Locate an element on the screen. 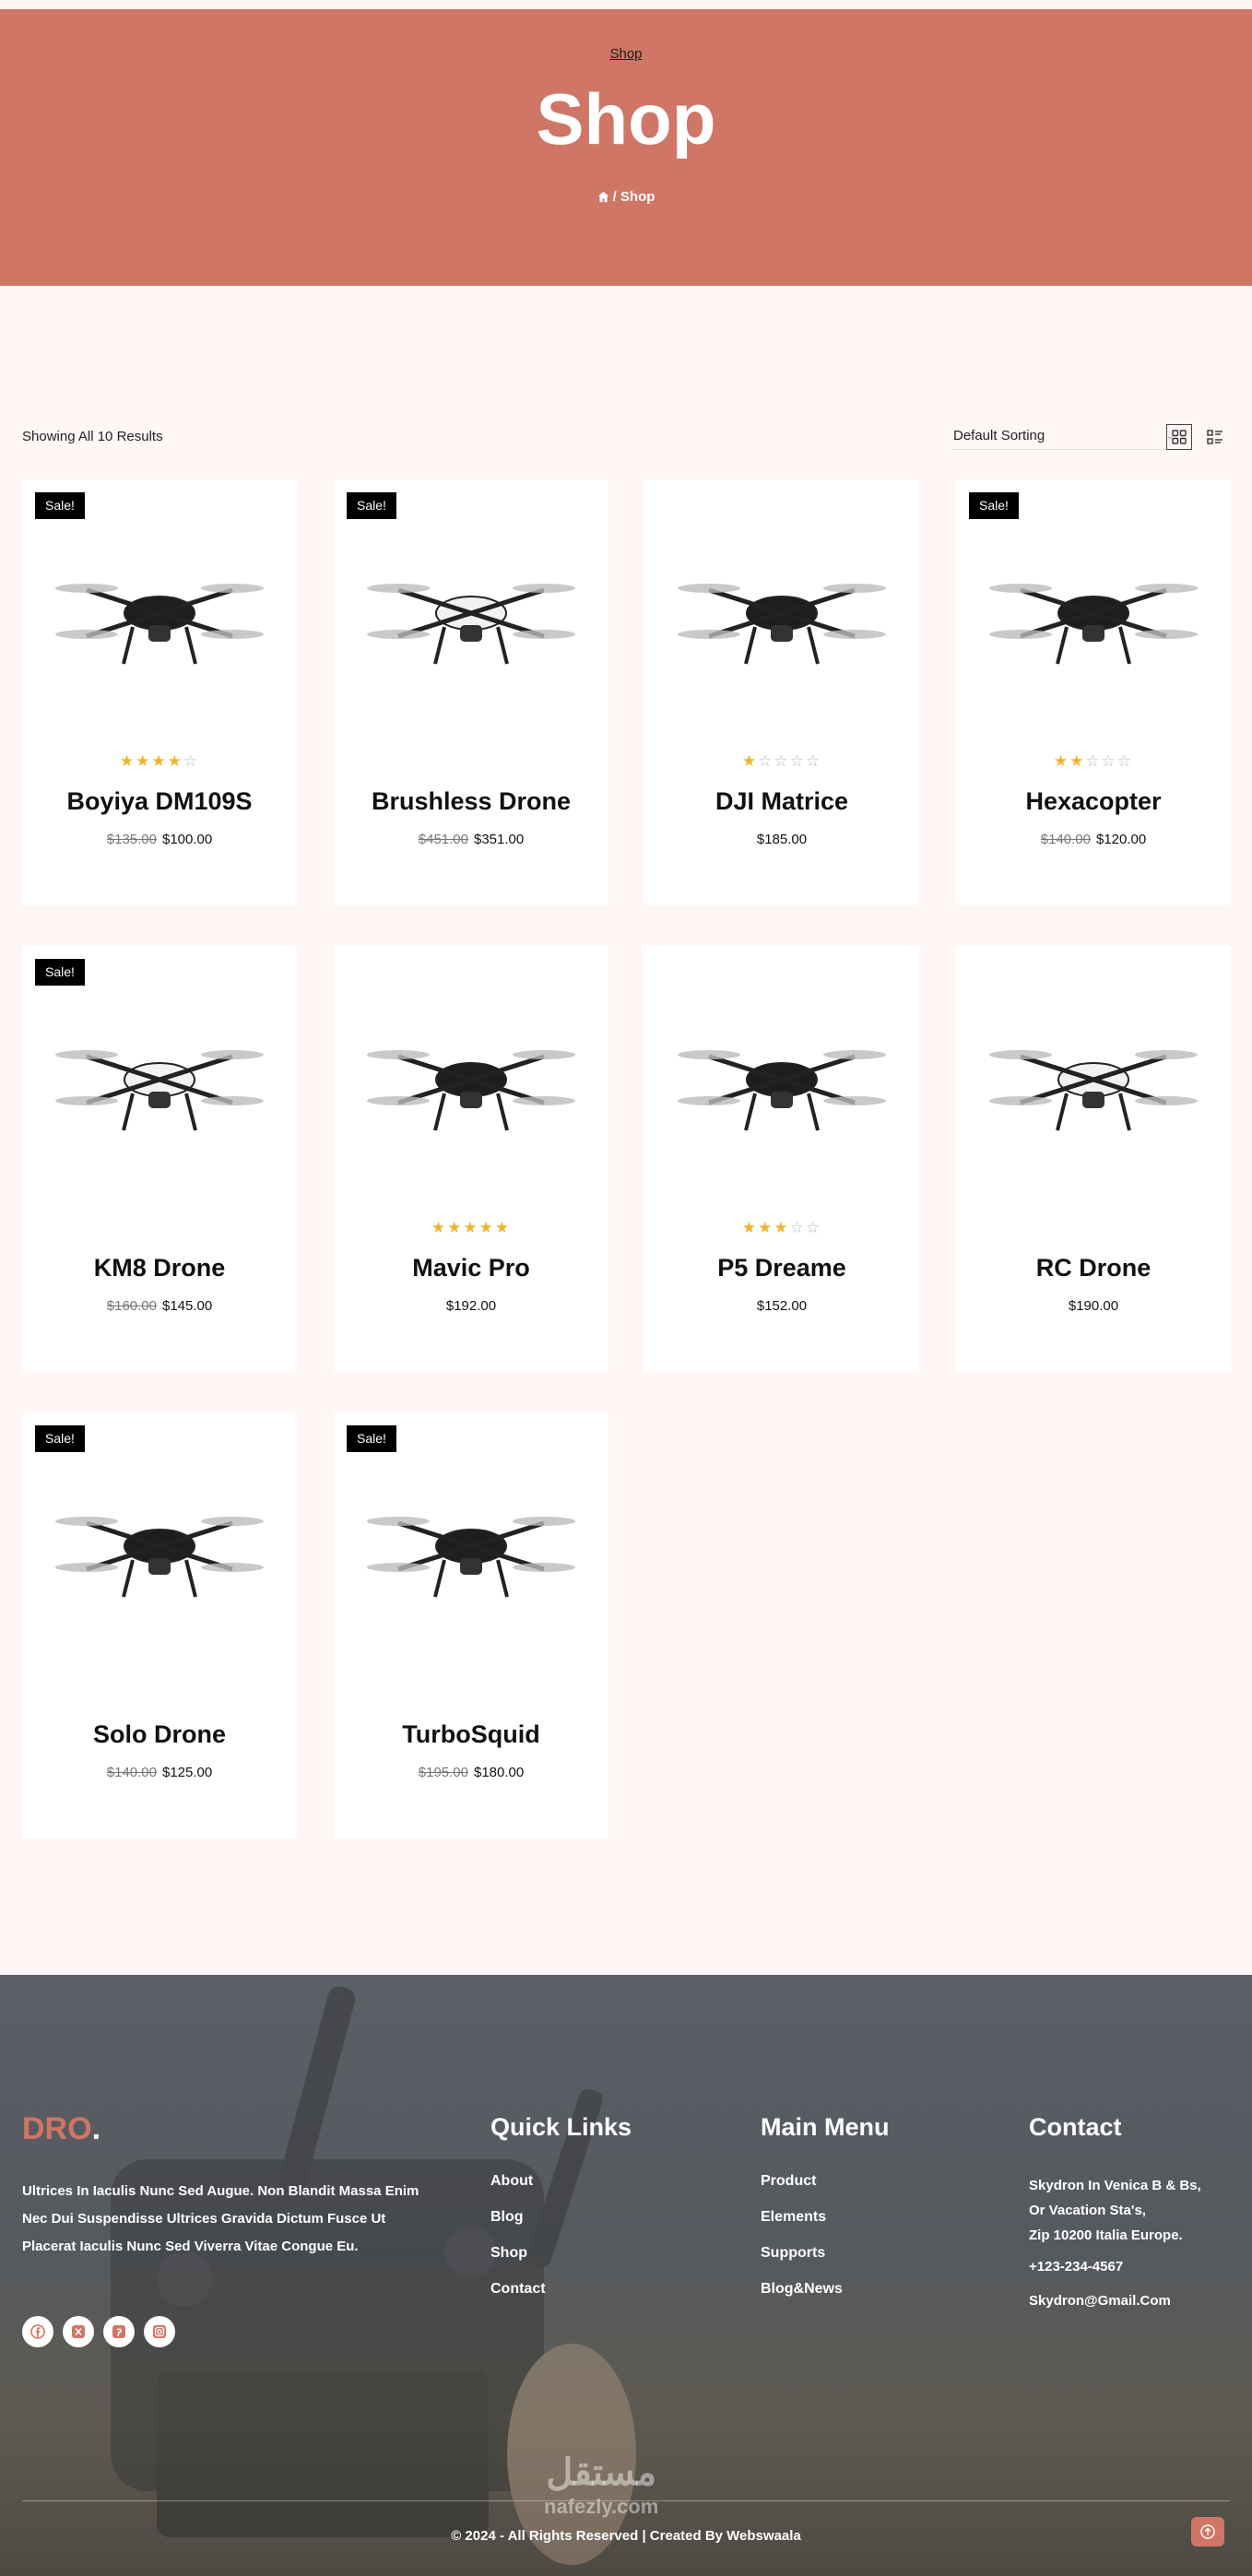 The height and width of the screenshot is (2576, 1252). product-price: $185.00 is located at coordinates (781, 839).